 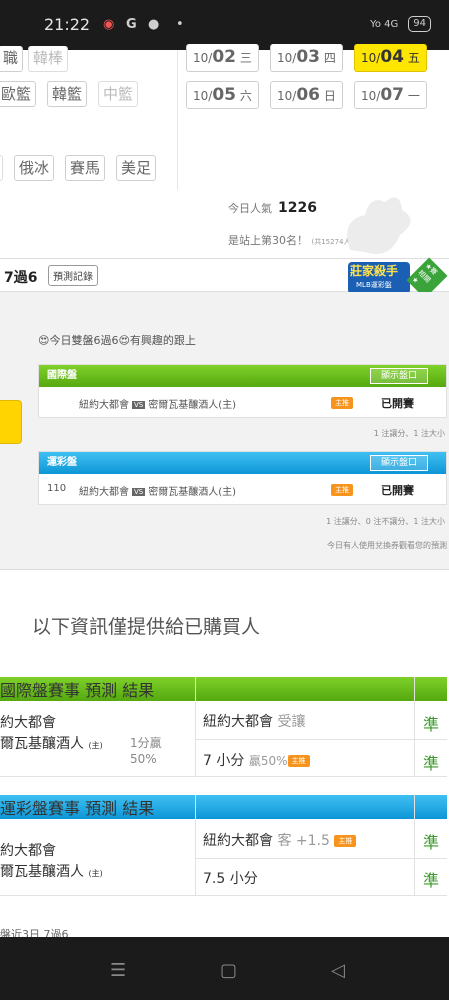 What do you see at coordinates (374, 271) in the screenshot?
I see `badge-title: 莊家殺手` at bounding box center [374, 271].